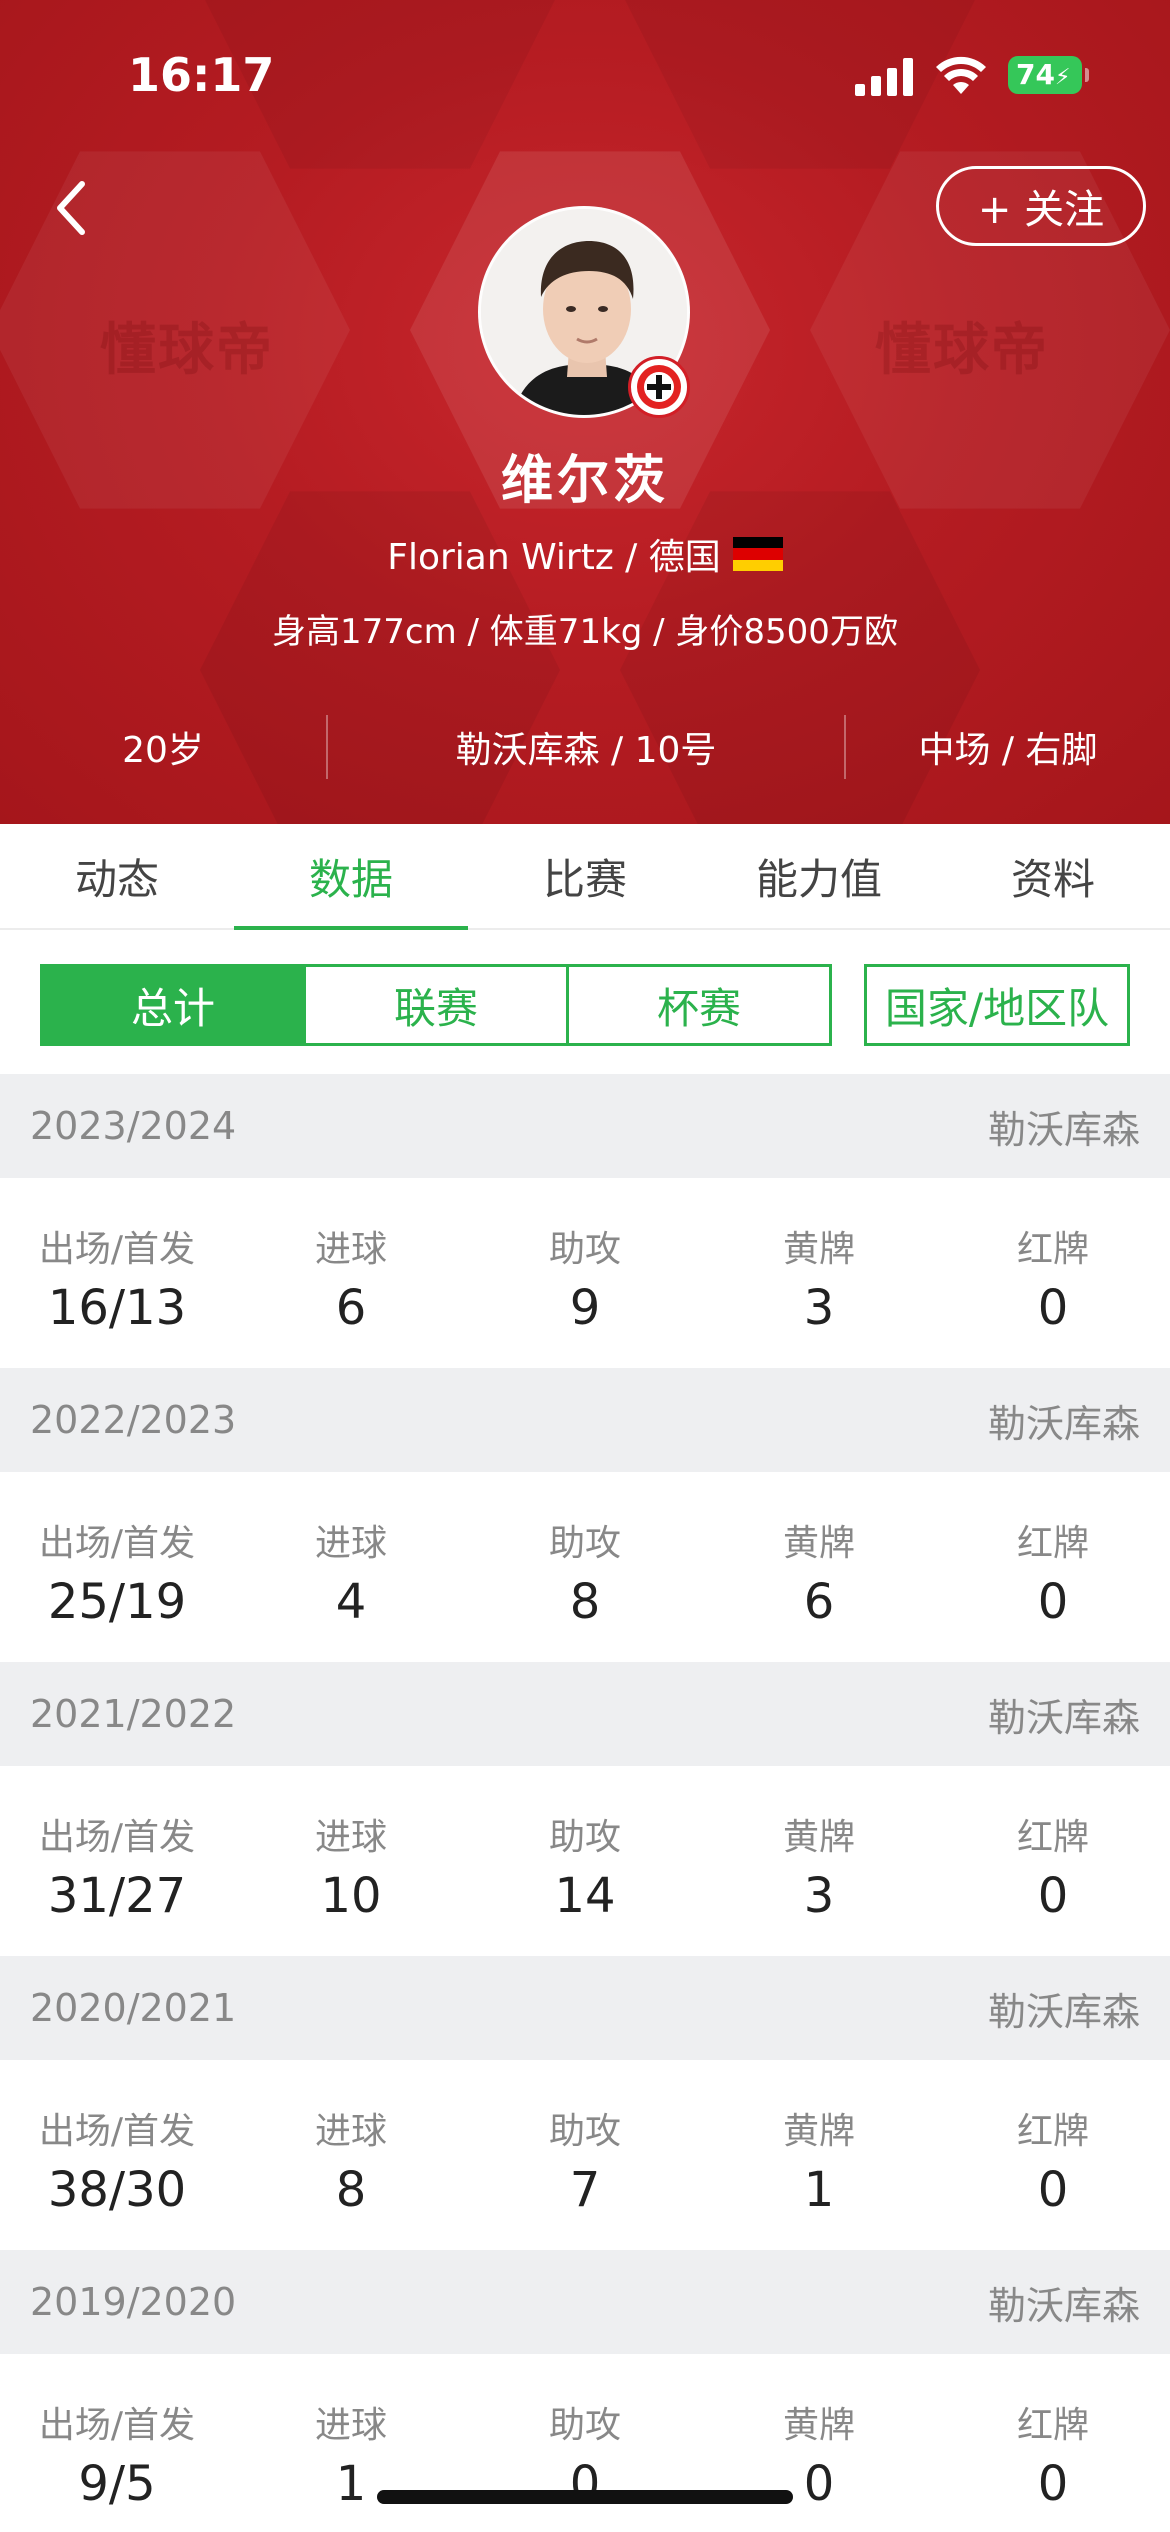 This screenshot has width=1170, height=2532. I want to click on tab-data: 数据, so click(351, 877).